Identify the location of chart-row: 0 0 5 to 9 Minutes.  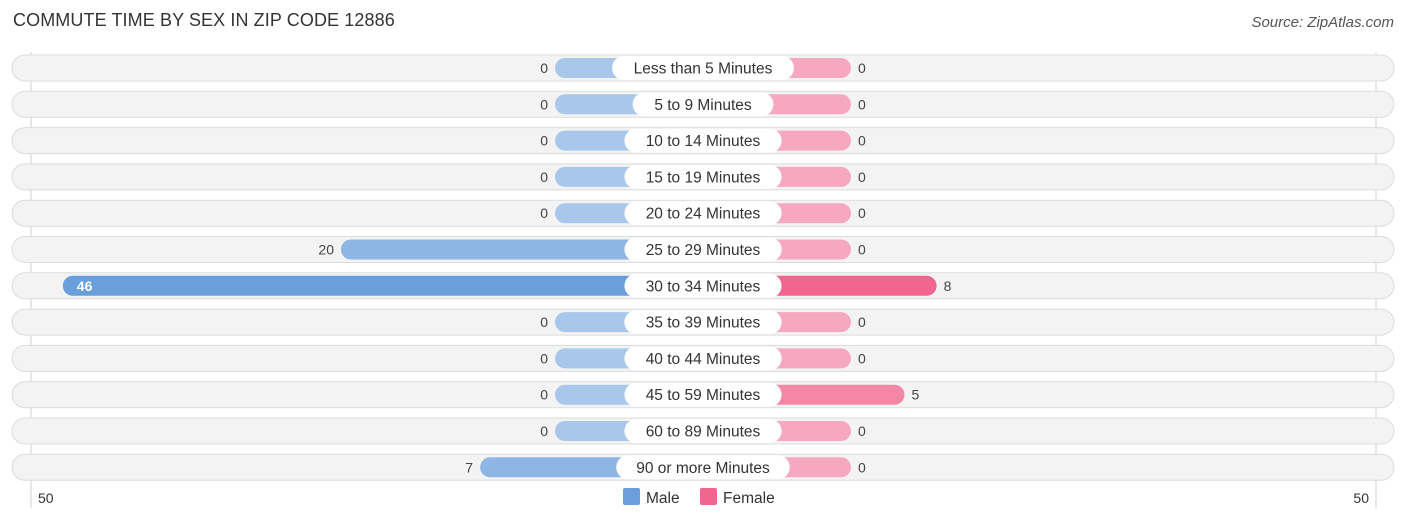
(703, 104).